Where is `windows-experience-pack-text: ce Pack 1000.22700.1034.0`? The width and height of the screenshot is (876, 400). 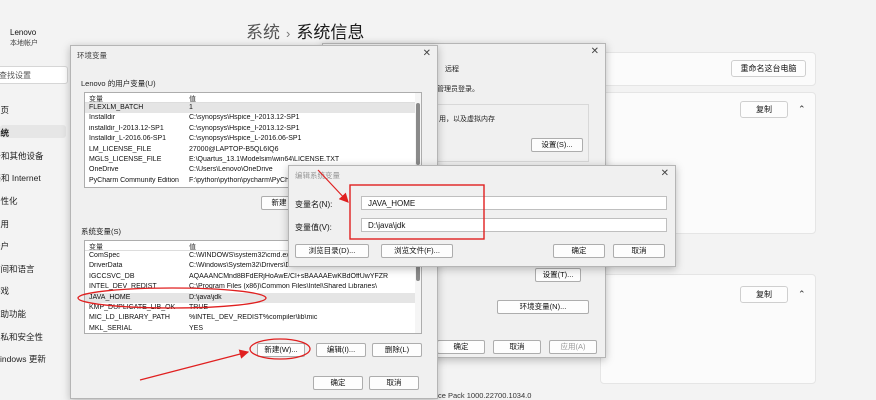 windows-experience-pack-text: ce Pack 1000.22700.1034.0 is located at coordinates (485, 395).